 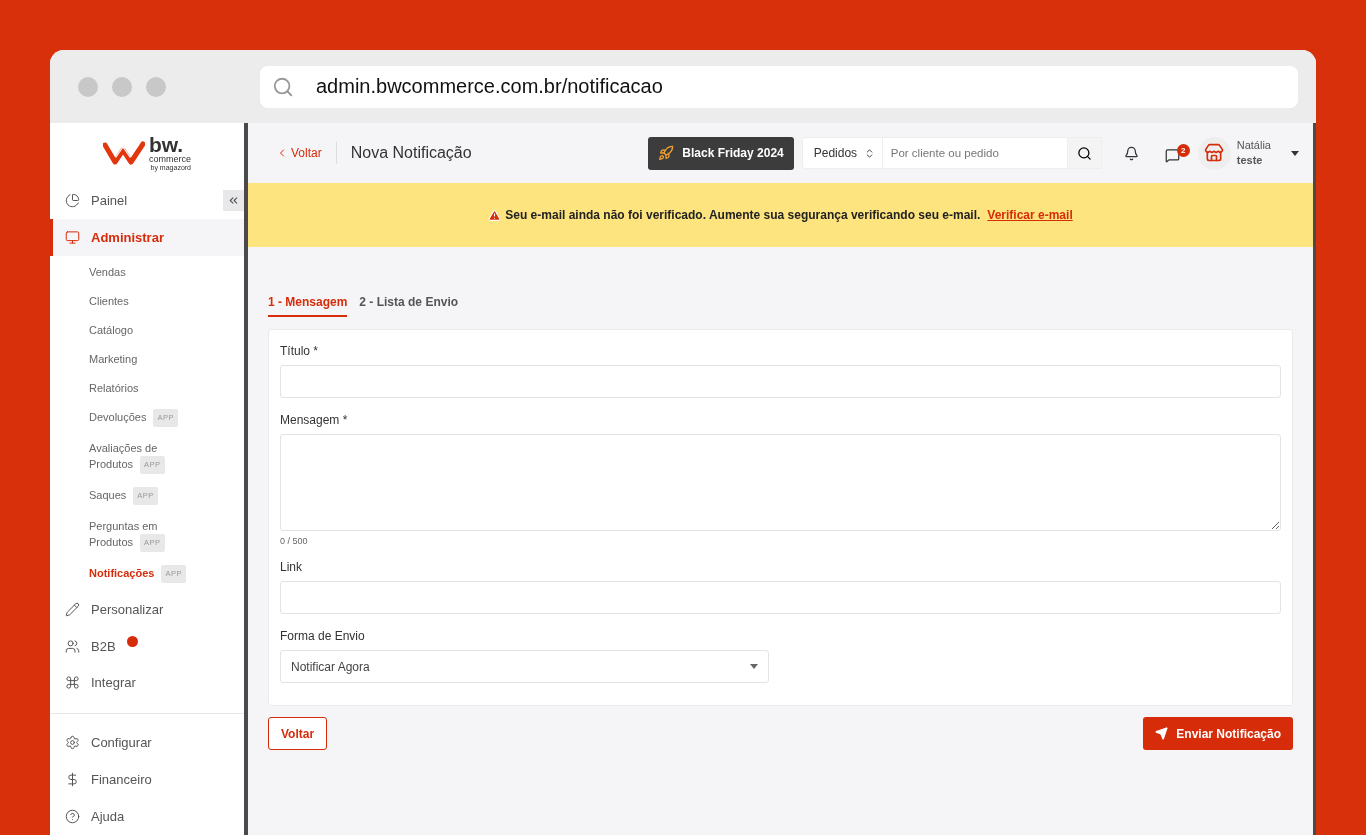 I want to click on logo-icon, so click(x=124, y=152).